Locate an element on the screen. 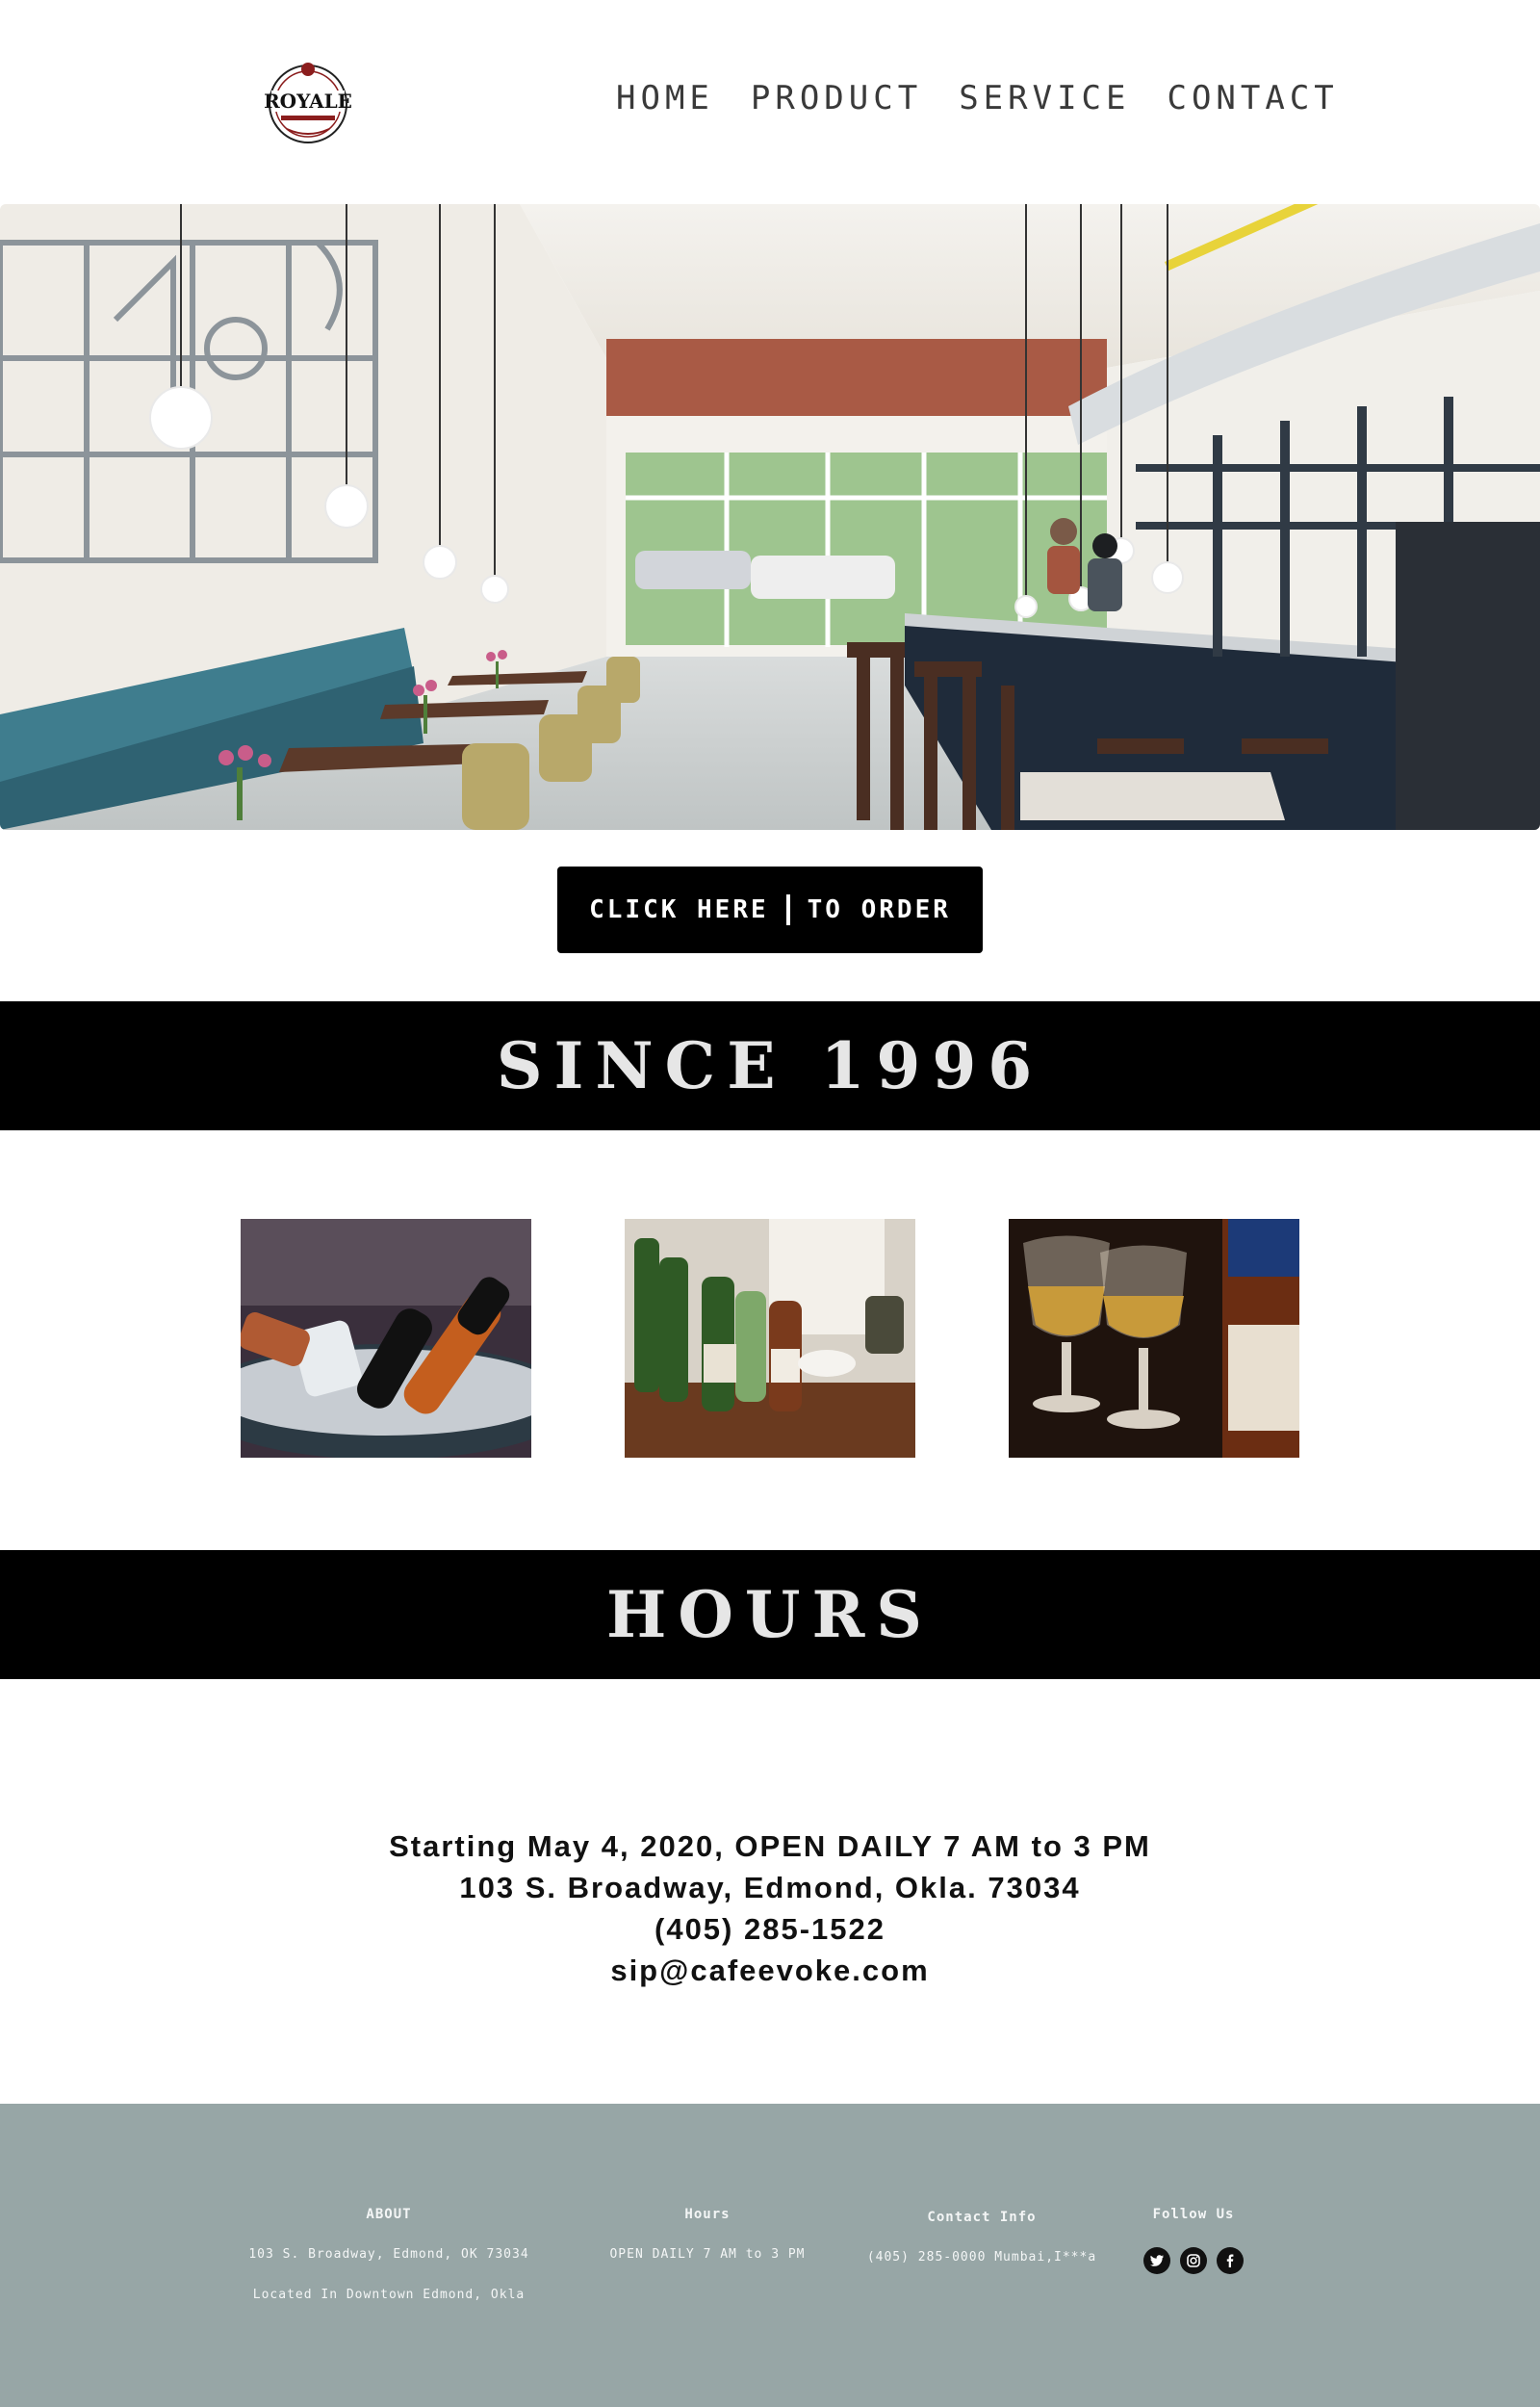  hours-title: HOURS is located at coordinates (770, 1614).